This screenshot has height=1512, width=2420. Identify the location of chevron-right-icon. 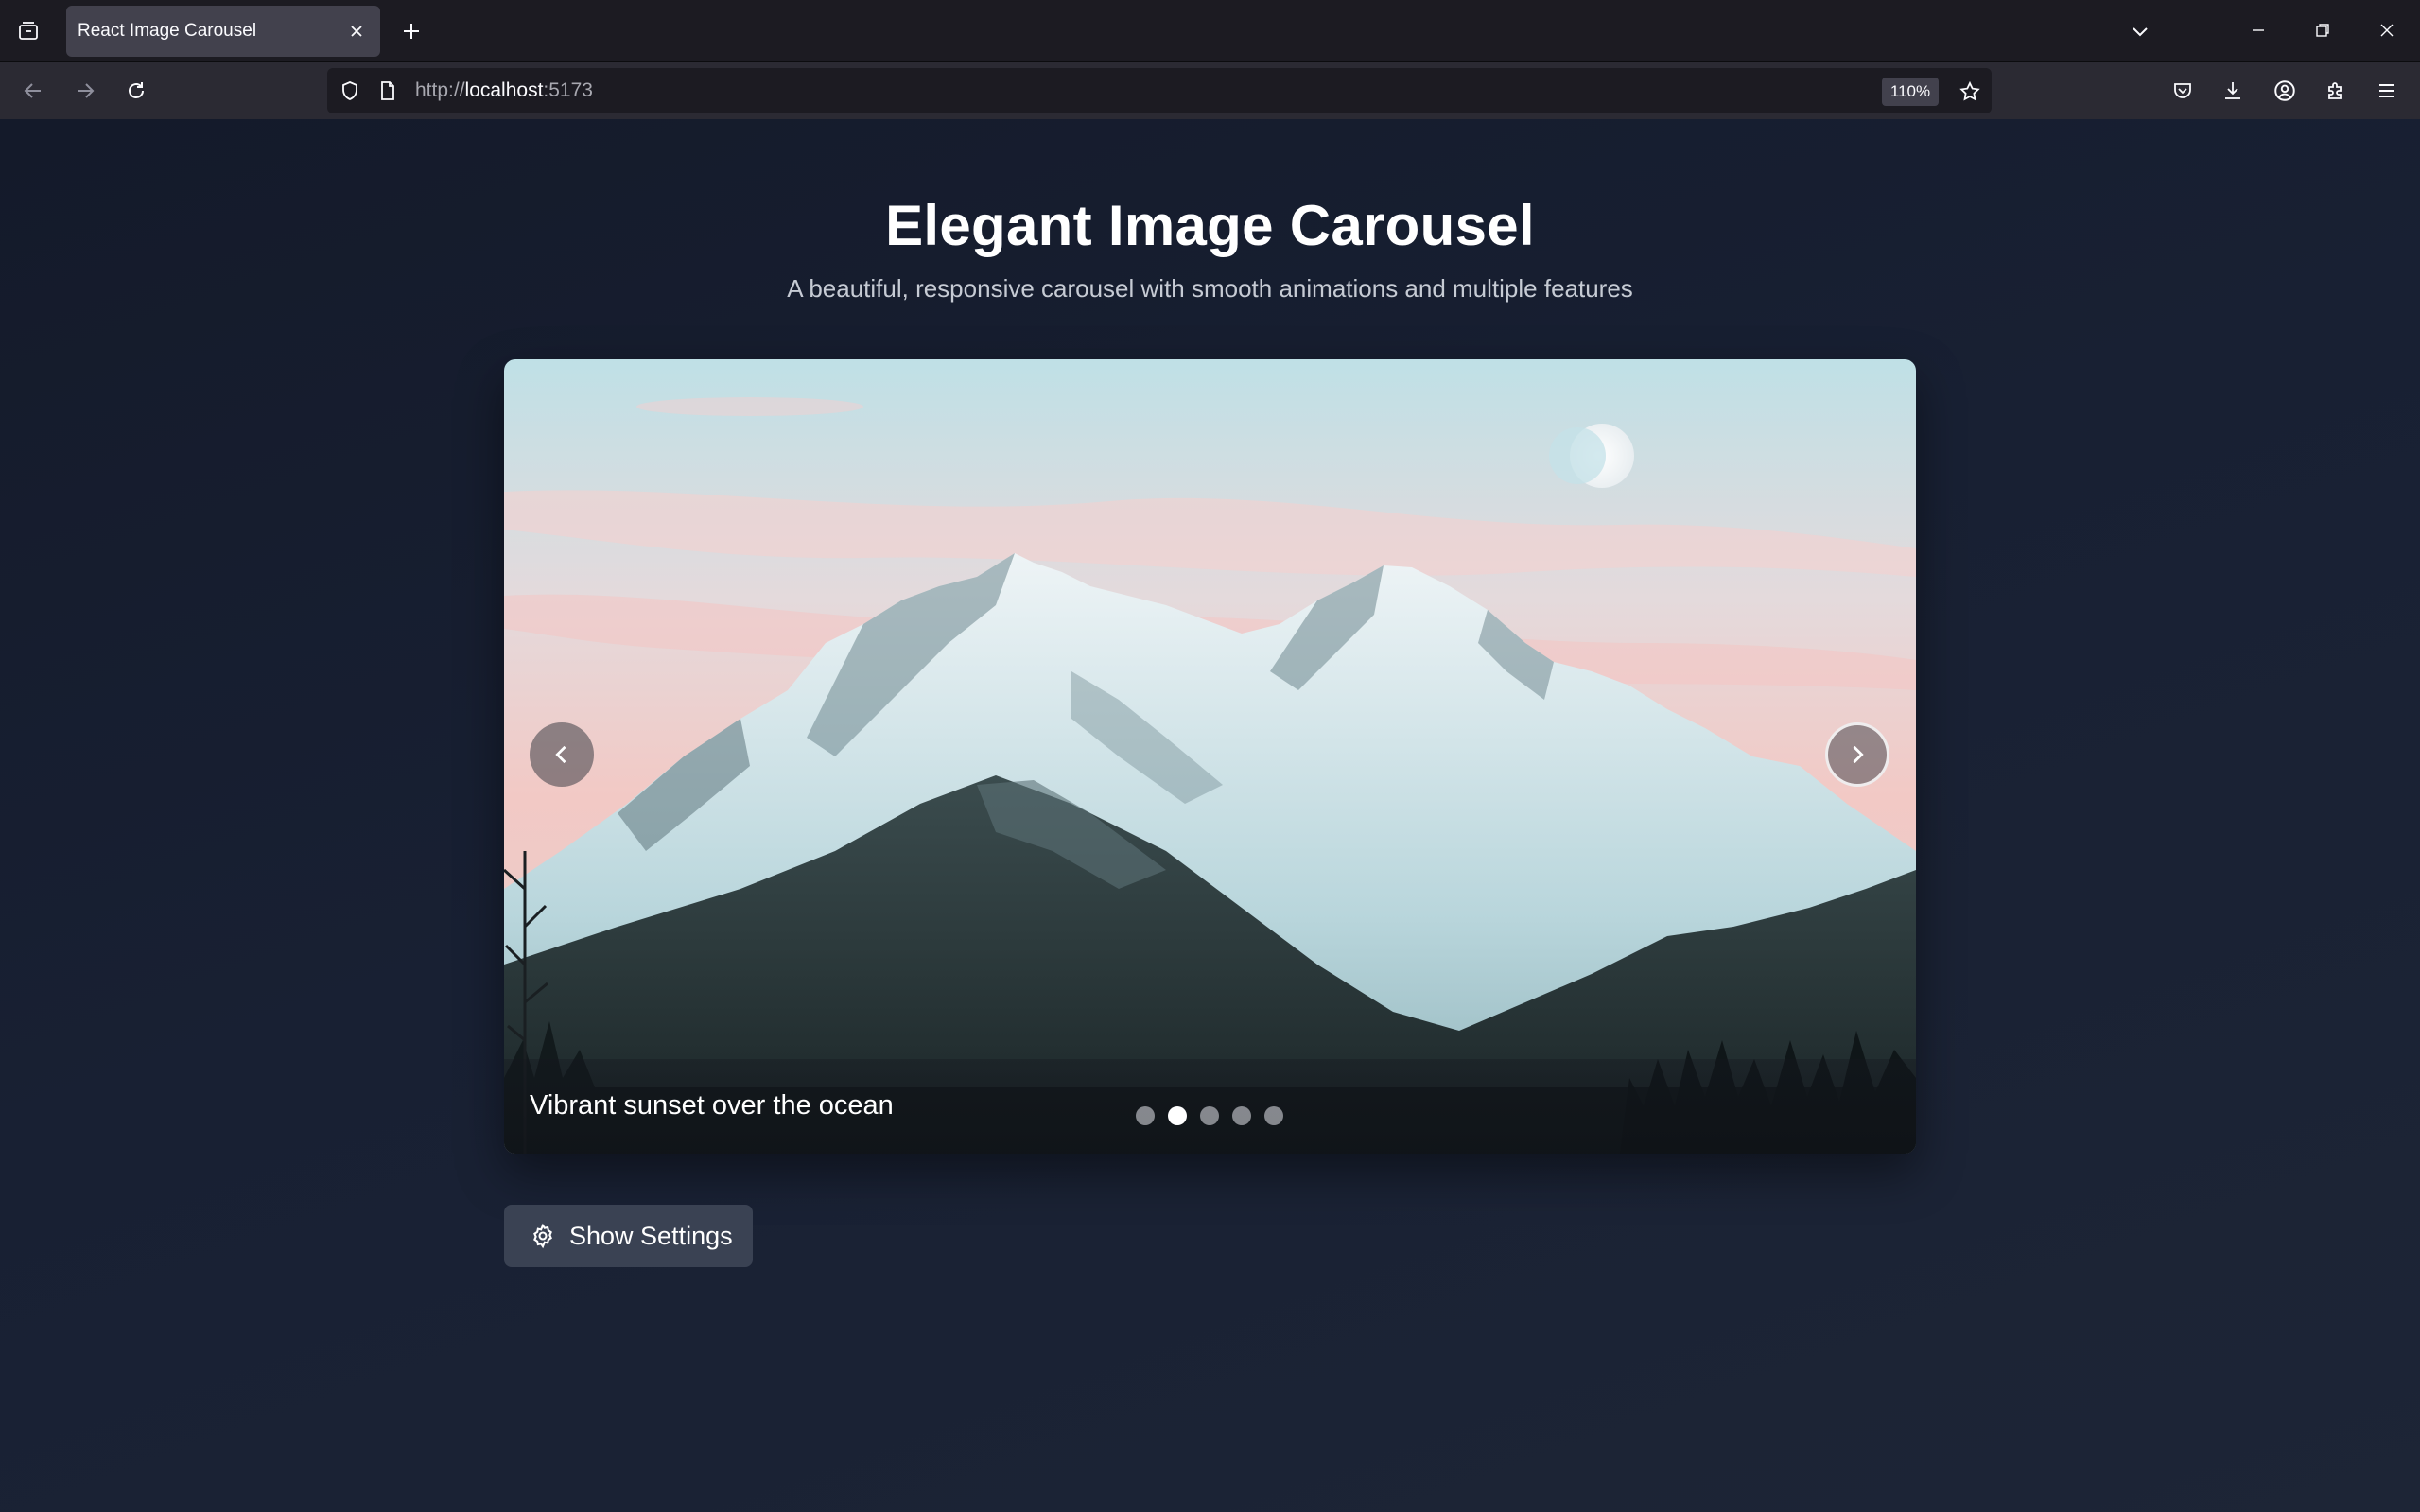
(1859, 754).